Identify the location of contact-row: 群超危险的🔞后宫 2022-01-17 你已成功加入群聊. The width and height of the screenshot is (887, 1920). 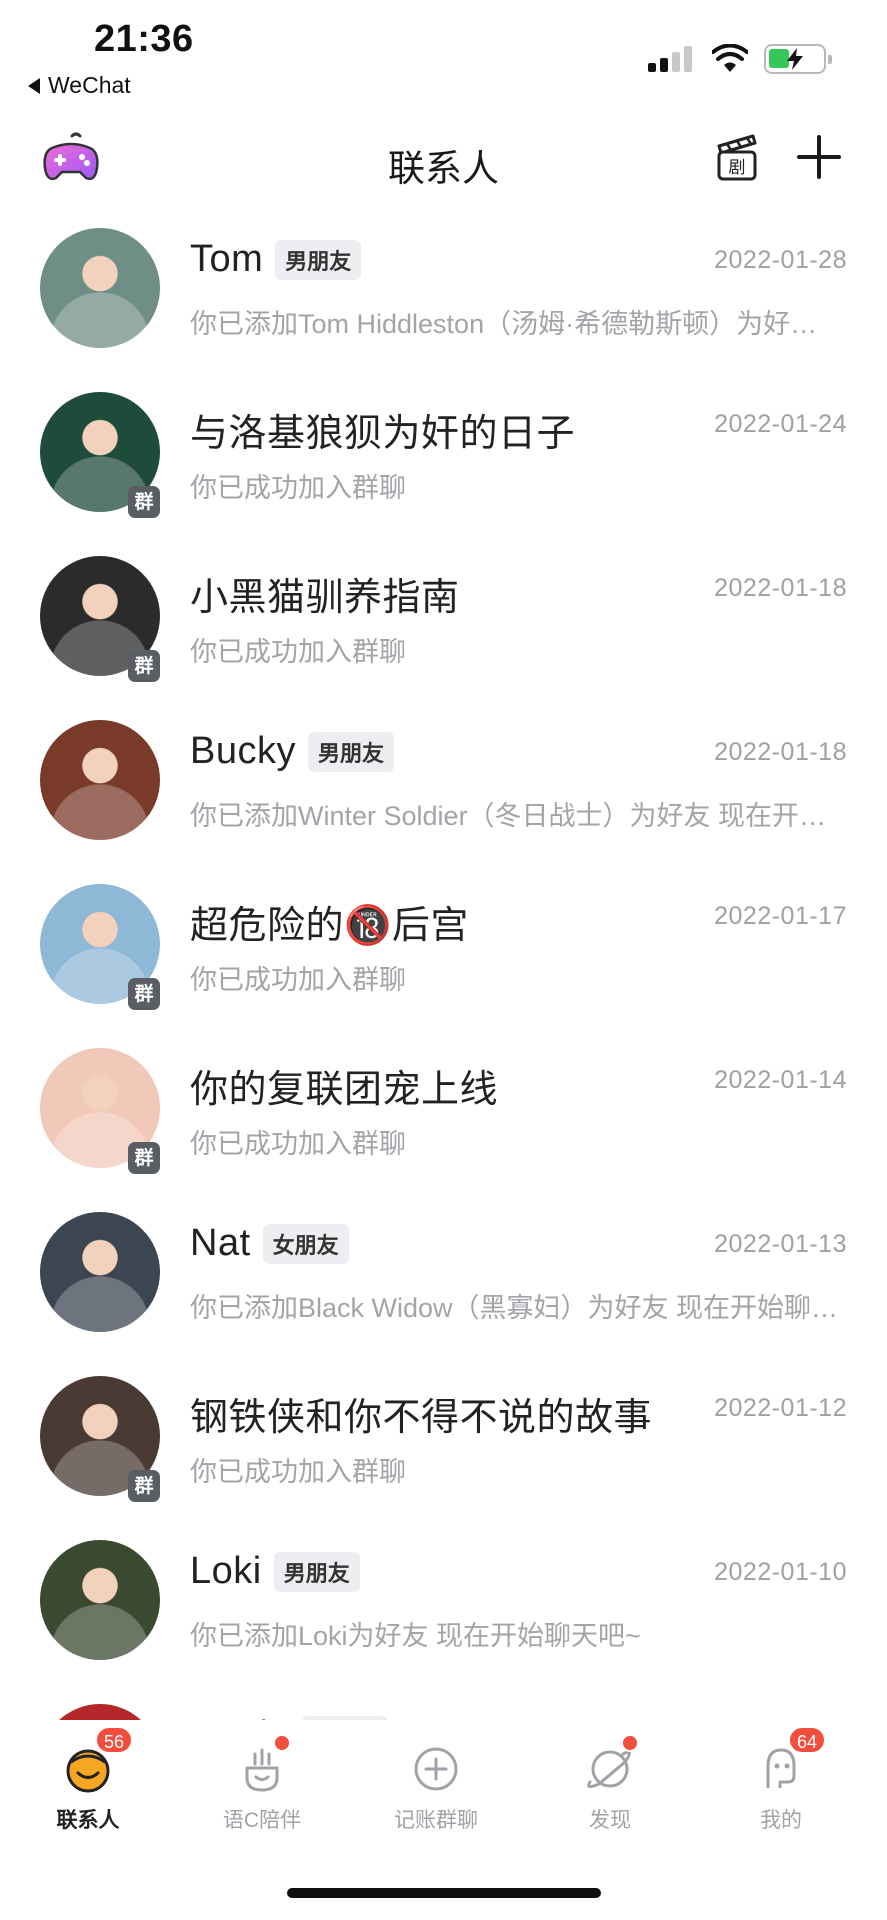
(443, 948).